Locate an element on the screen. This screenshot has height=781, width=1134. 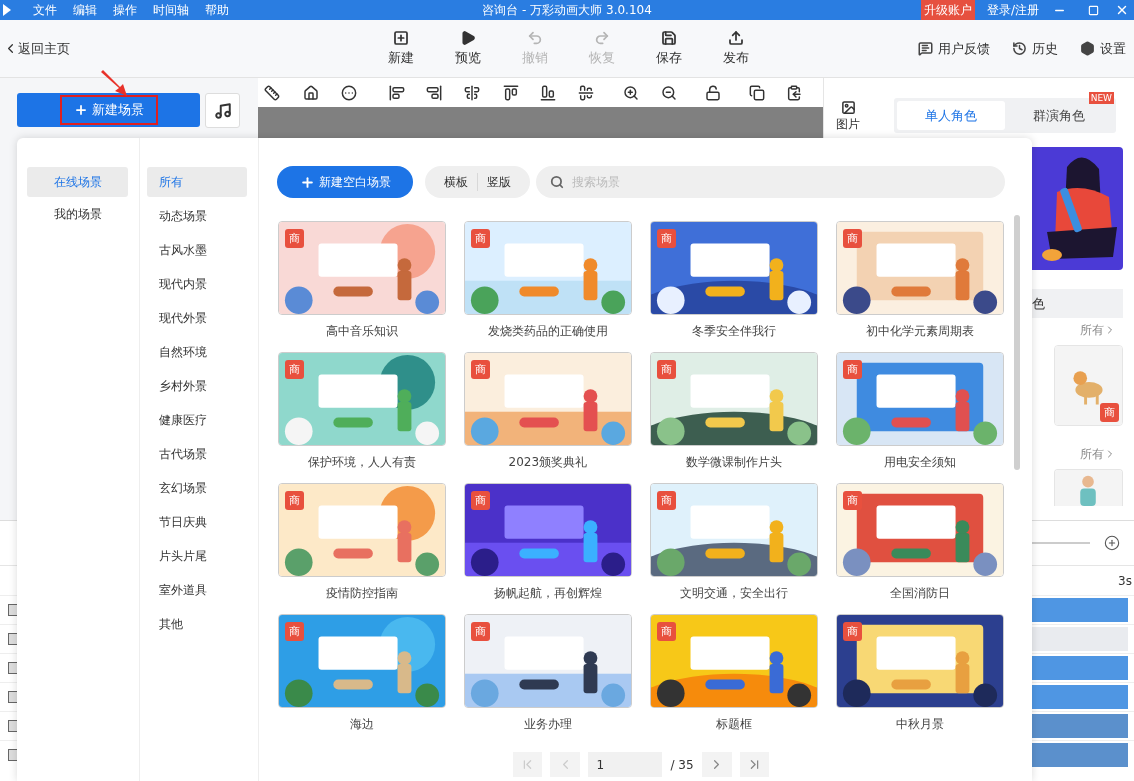
new-blank-scene-button: 新建空白场景 is located at coordinates (345, 182).